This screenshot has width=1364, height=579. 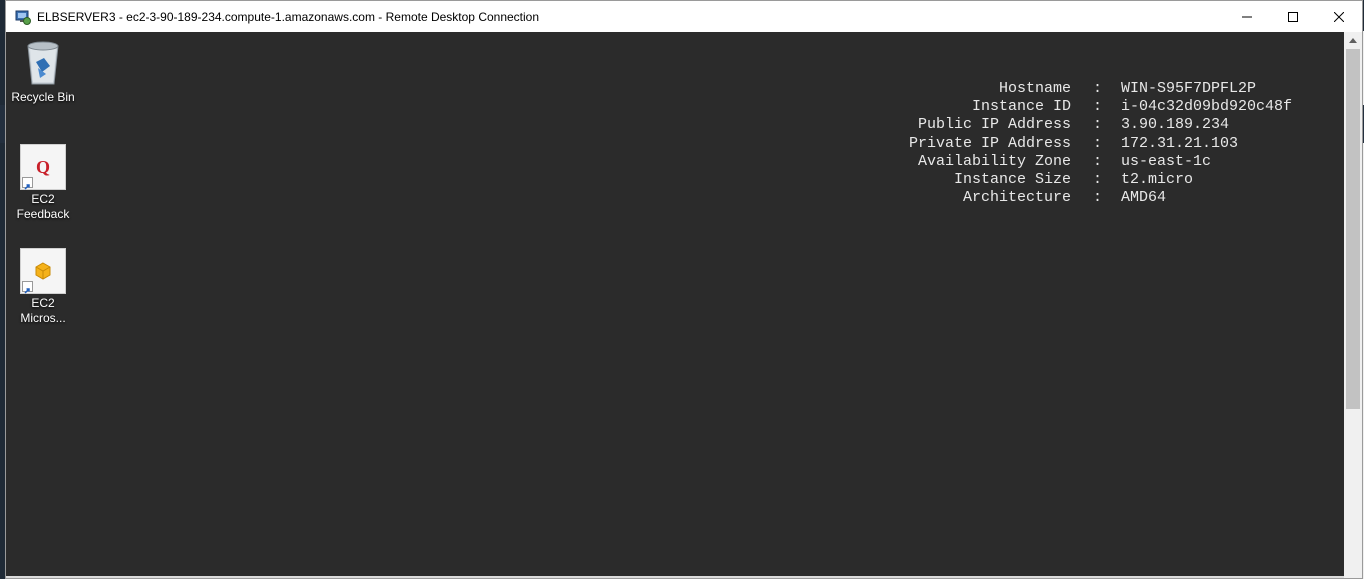 What do you see at coordinates (1207, 107) in the screenshot?
I see `info-value: i-04c32d09bd920c48f` at bounding box center [1207, 107].